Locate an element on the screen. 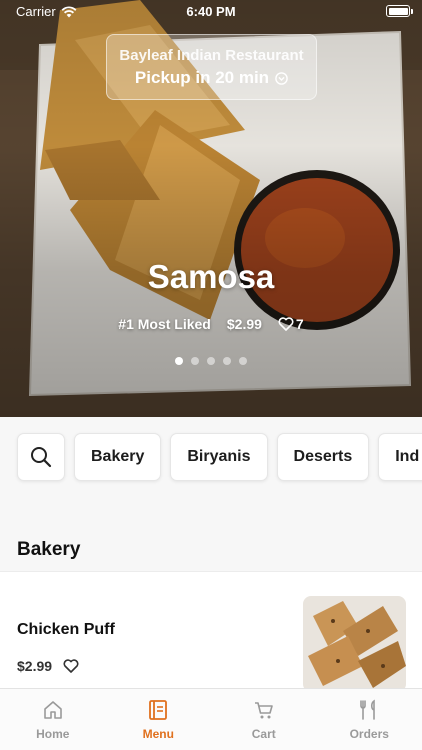 The width and height of the screenshot is (422, 750). featured-dish-meta: #1 Most Liked $2.99 7 is located at coordinates (211, 324).